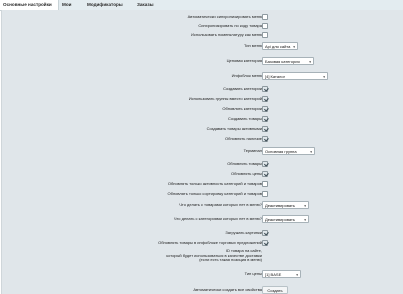  I want to click on setting-row: Использовать группы вместо категорий, so click(201, 99).